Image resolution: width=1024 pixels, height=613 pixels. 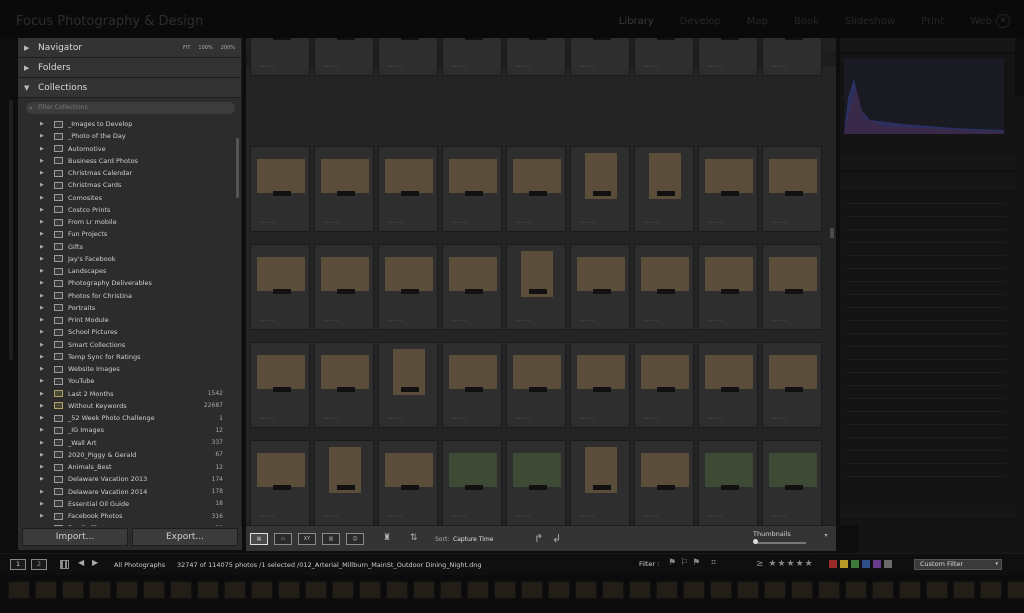 I want to click on collection-item: ▶ Gifts, so click(x=129, y=247).